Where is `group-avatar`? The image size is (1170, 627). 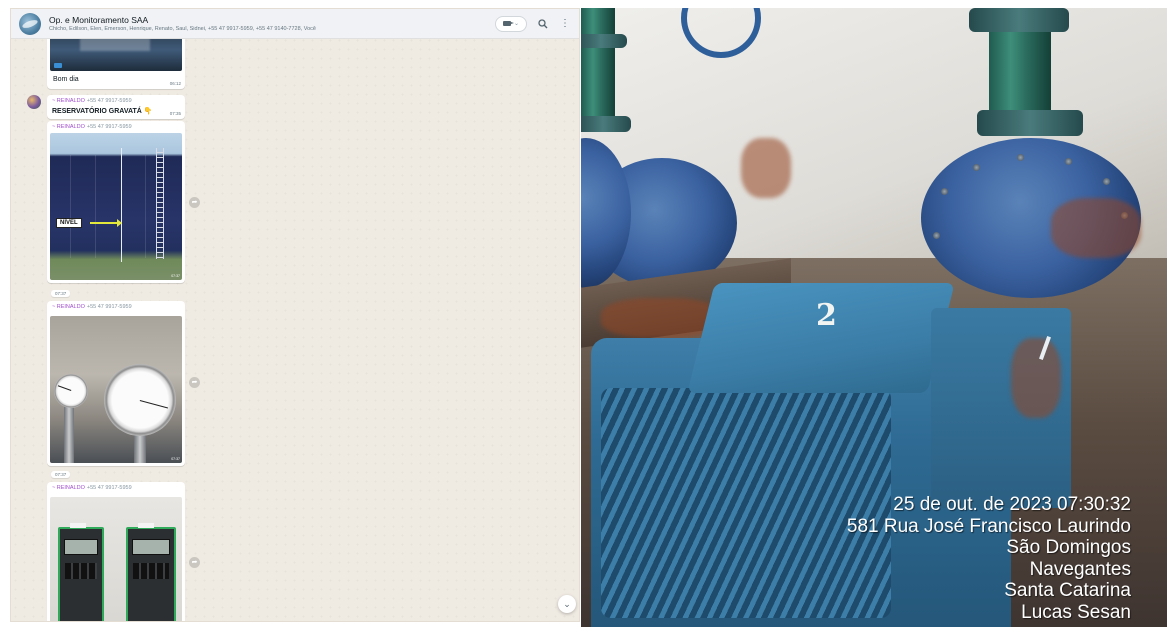 group-avatar is located at coordinates (30, 23).